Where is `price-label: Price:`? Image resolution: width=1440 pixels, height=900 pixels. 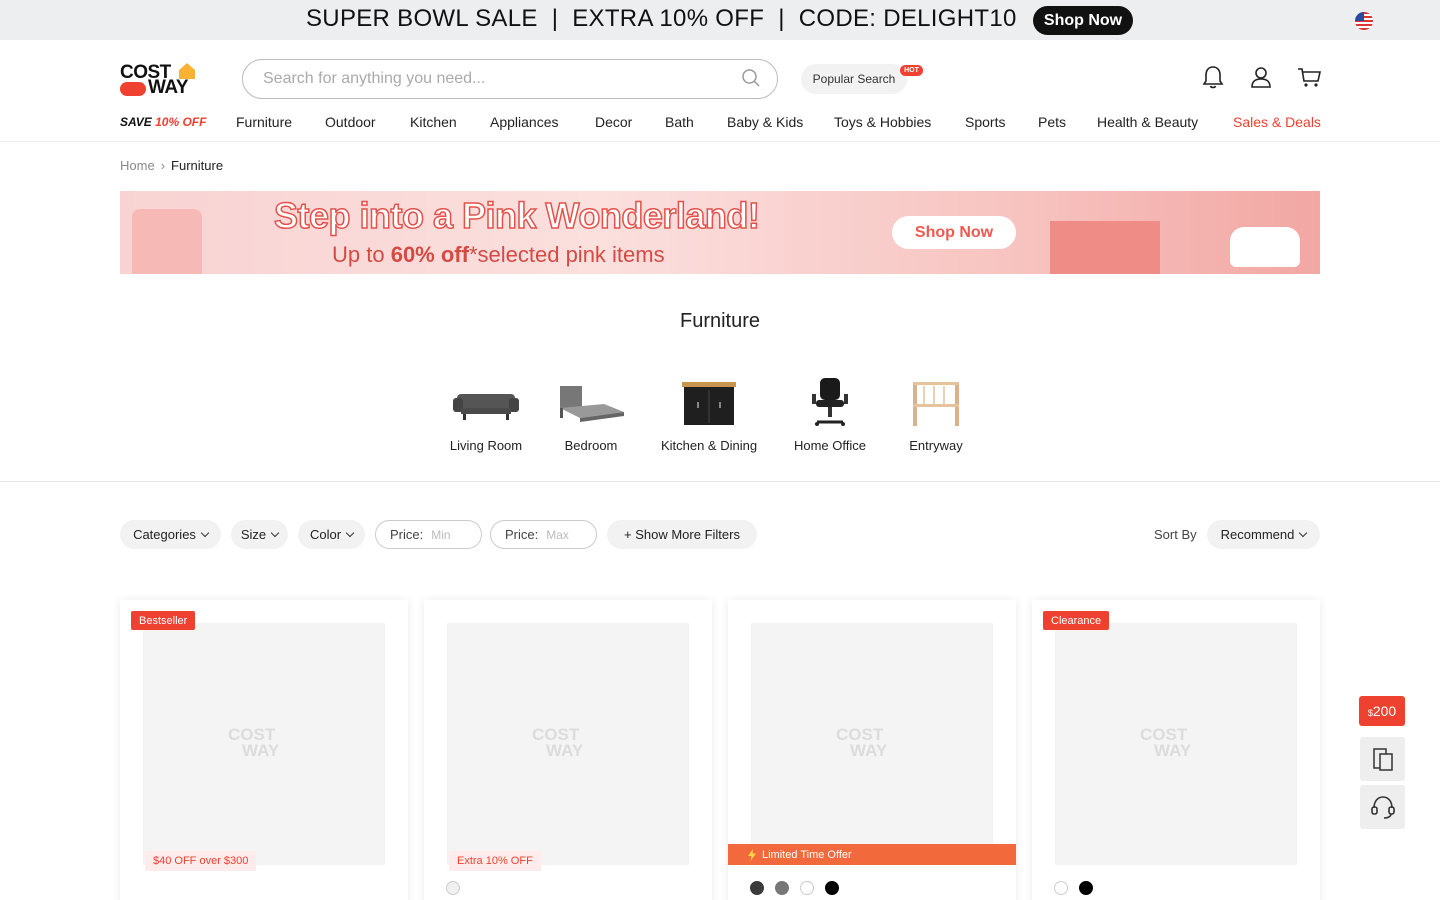
price-label: Price: is located at coordinates (407, 534).